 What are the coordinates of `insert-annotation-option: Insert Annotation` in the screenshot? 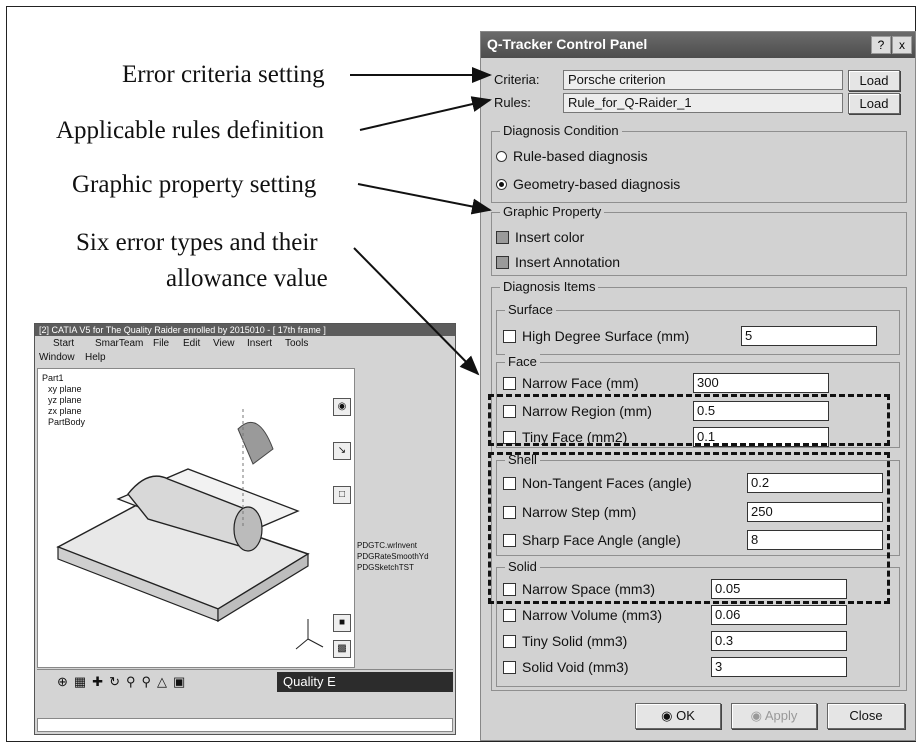 It's located at (558, 262).